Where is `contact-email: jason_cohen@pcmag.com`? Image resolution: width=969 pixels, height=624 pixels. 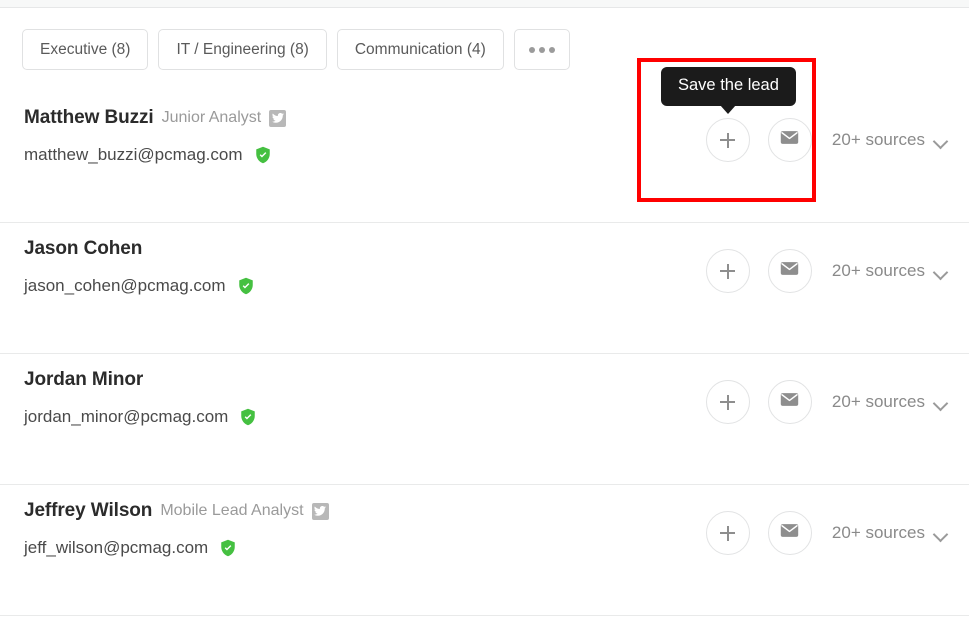
contact-email: jason_cohen@pcmag.com is located at coordinates (125, 285).